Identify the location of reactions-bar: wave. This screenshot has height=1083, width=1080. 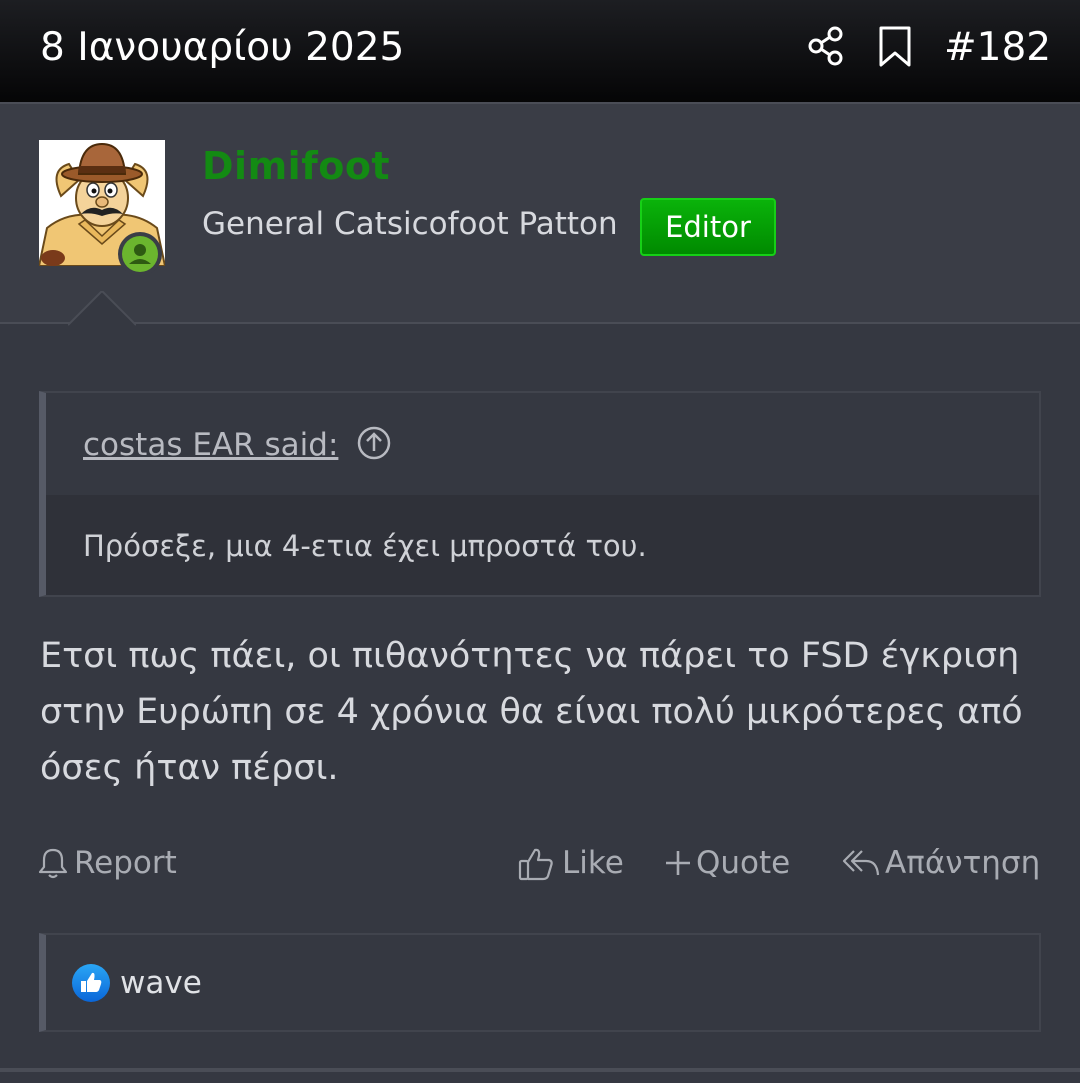
(540, 982).